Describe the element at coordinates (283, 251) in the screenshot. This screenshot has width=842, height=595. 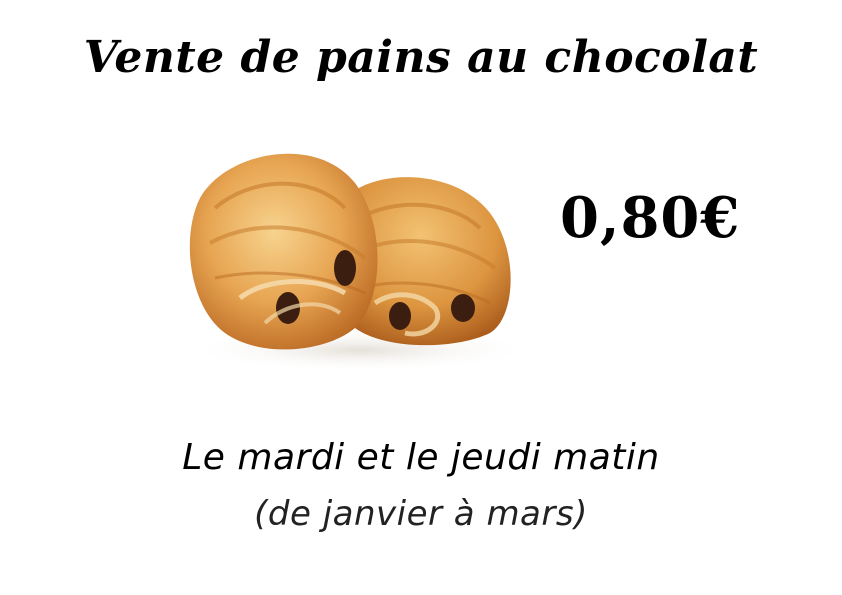
I see `pastry-left` at that location.